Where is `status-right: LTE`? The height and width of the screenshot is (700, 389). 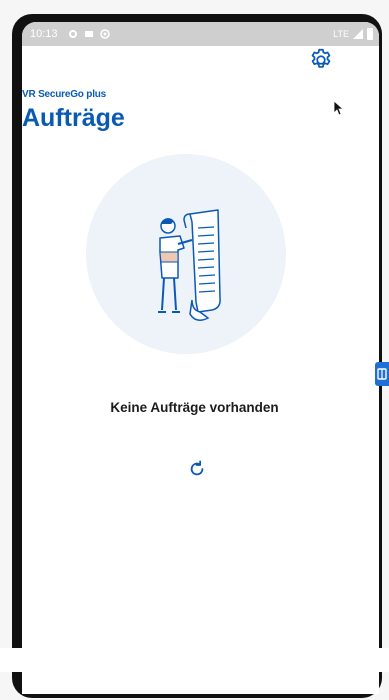
status-right: LTE is located at coordinates (353, 34).